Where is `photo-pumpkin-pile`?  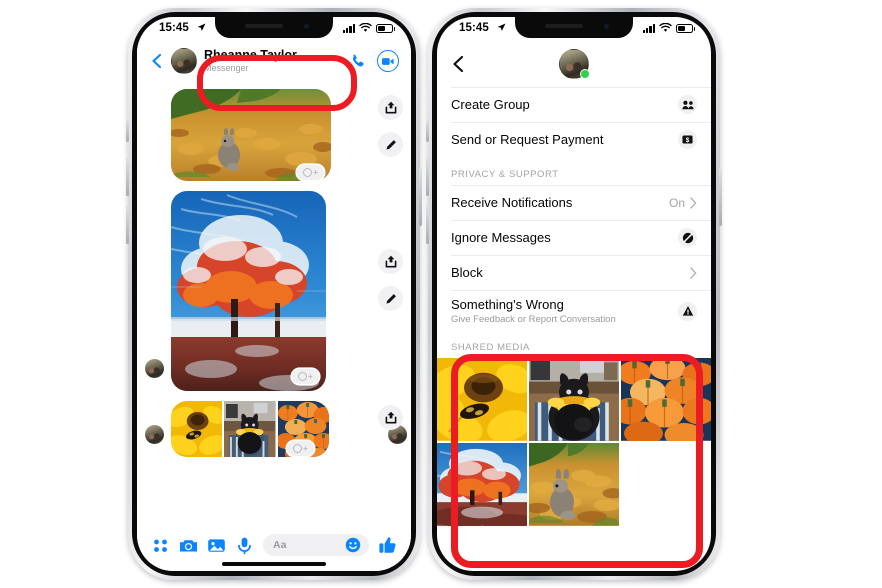
photo-pumpkin-pile is located at coordinates (666, 399).